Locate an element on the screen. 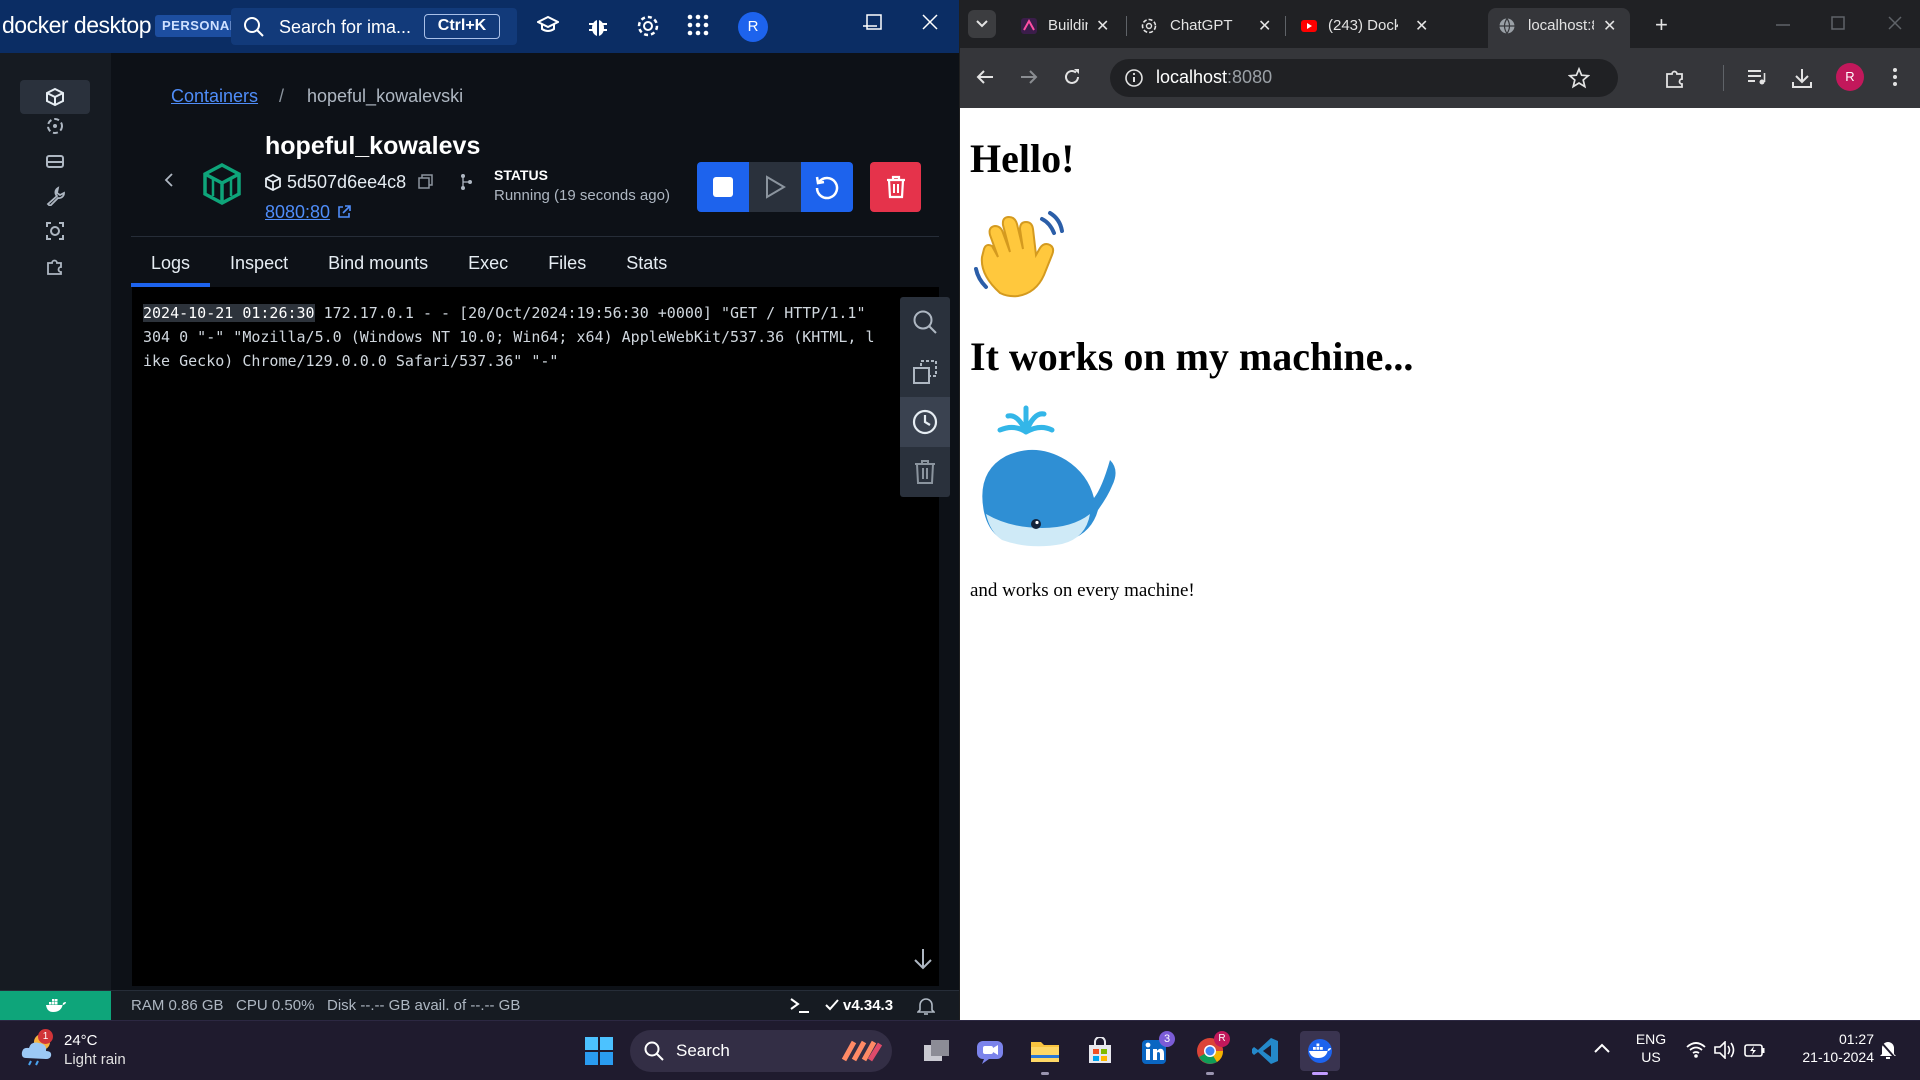 The height and width of the screenshot is (1080, 1920). settings-gear-icon is located at coordinates (648, 26).